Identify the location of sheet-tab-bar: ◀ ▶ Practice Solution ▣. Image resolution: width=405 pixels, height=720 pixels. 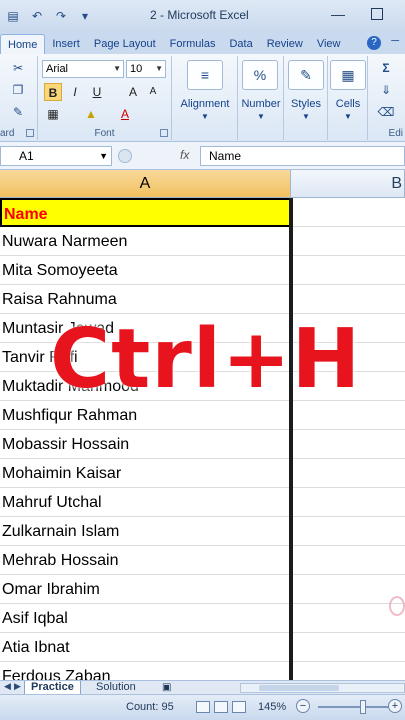
(202, 687).